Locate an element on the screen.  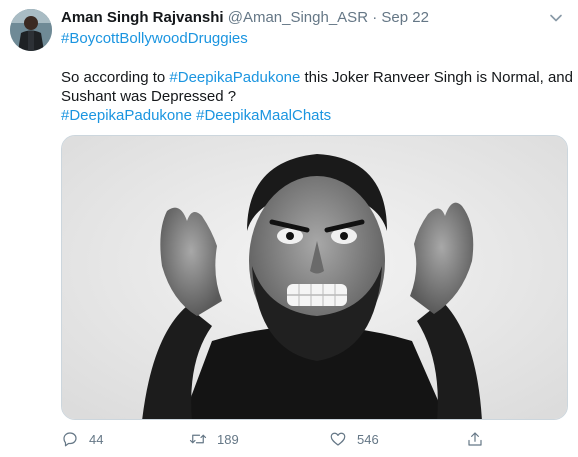
like-button: 546 is located at coordinates (354, 439).